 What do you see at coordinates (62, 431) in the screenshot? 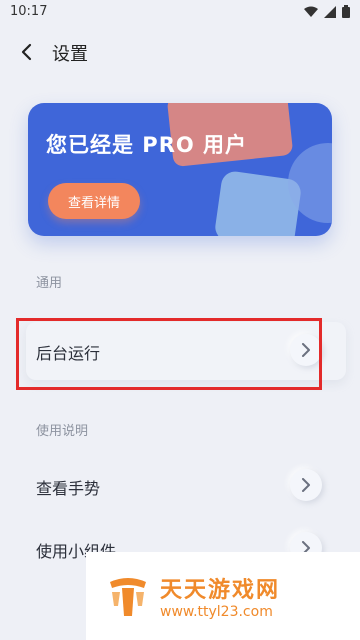
I see `section-label-instructions: 使用说明` at bounding box center [62, 431].